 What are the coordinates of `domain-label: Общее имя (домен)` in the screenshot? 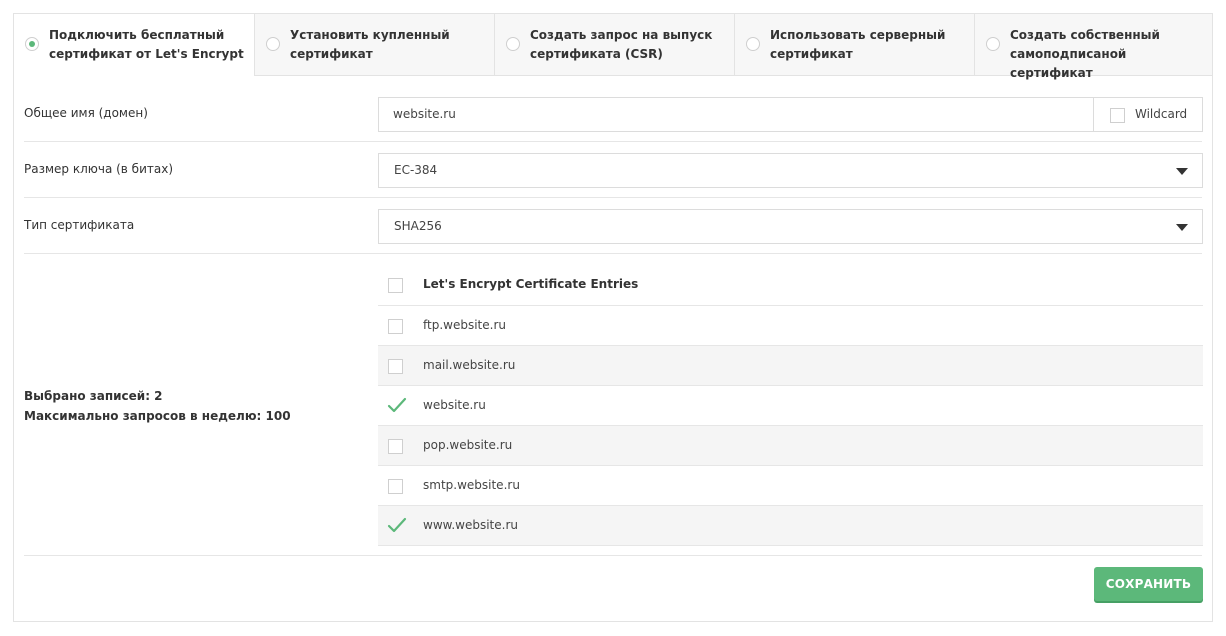 It's located at (86, 113).